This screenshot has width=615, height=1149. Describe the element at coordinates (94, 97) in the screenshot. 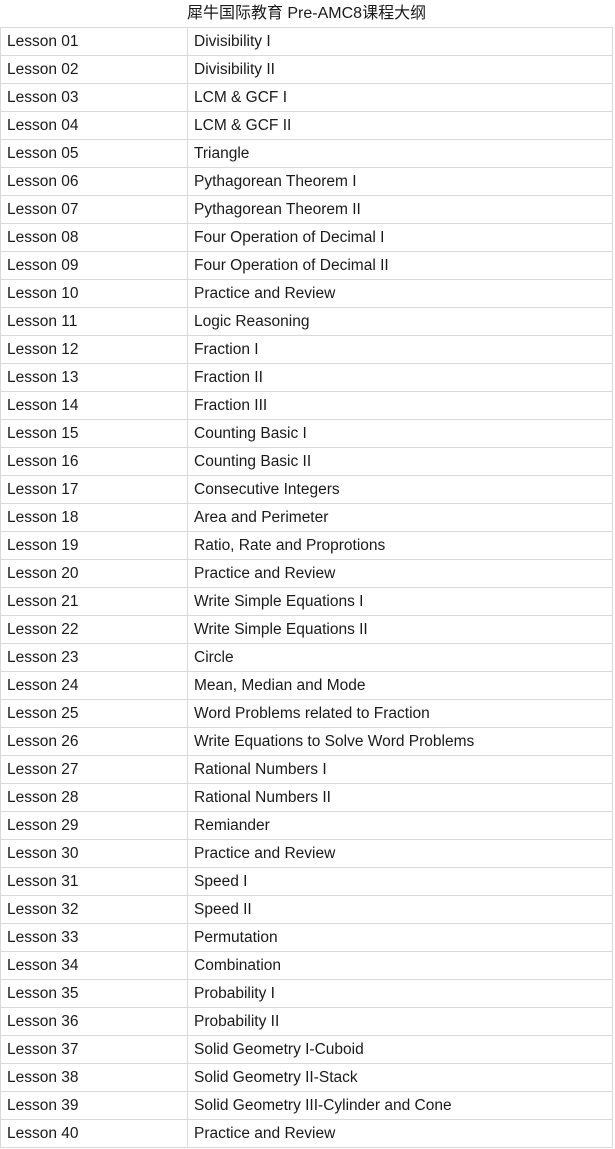

I see `lesson-number-cell: Lesson 03` at that location.